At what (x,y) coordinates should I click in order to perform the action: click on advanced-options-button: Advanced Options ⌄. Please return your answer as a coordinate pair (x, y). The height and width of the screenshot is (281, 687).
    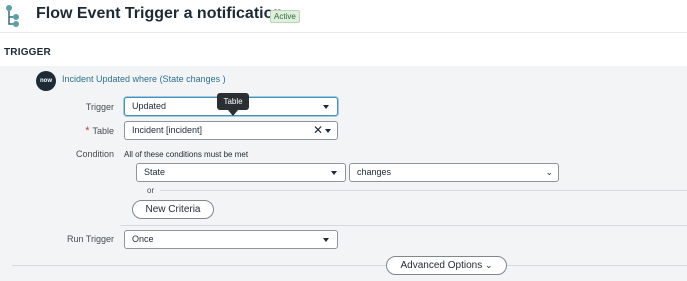
    Looking at the image, I should click on (446, 265).